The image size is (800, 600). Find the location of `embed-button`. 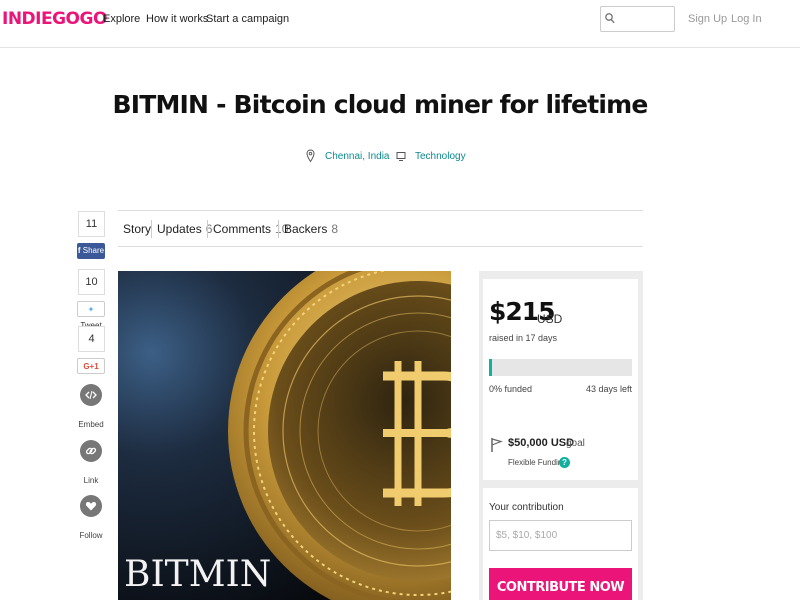

embed-button is located at coordinates (91, 395).